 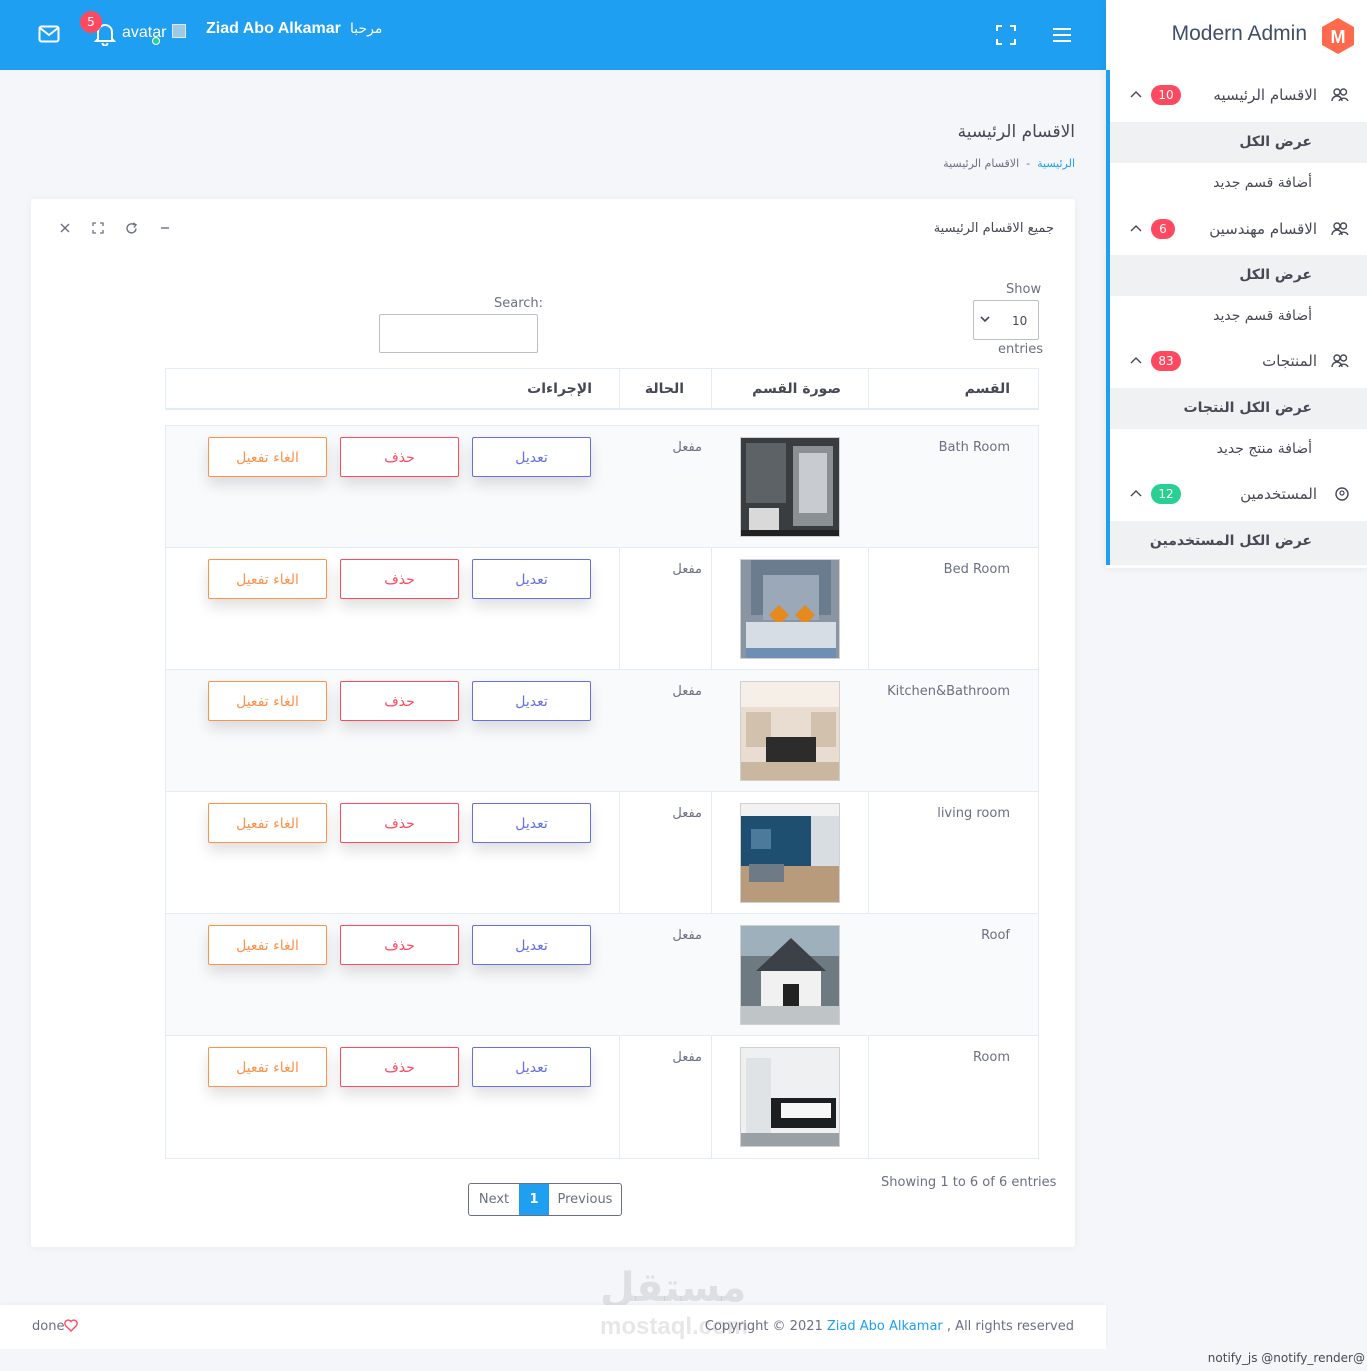 I want to click on sidebar-count-badge: 6, so click(x=1163, y=229).